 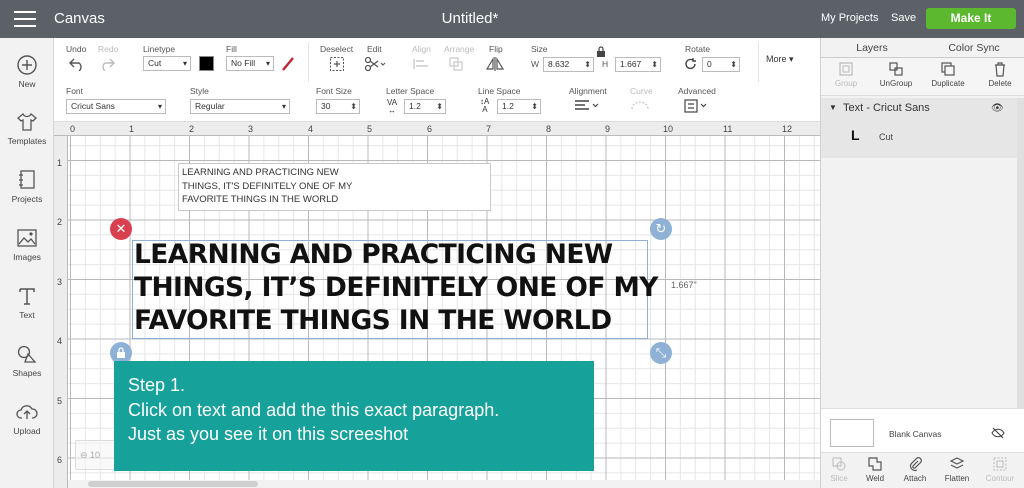 What do you see at coordinates (690, 64) in the screenshot?
I see `rotate-icon` at bounding box center [690, 64].